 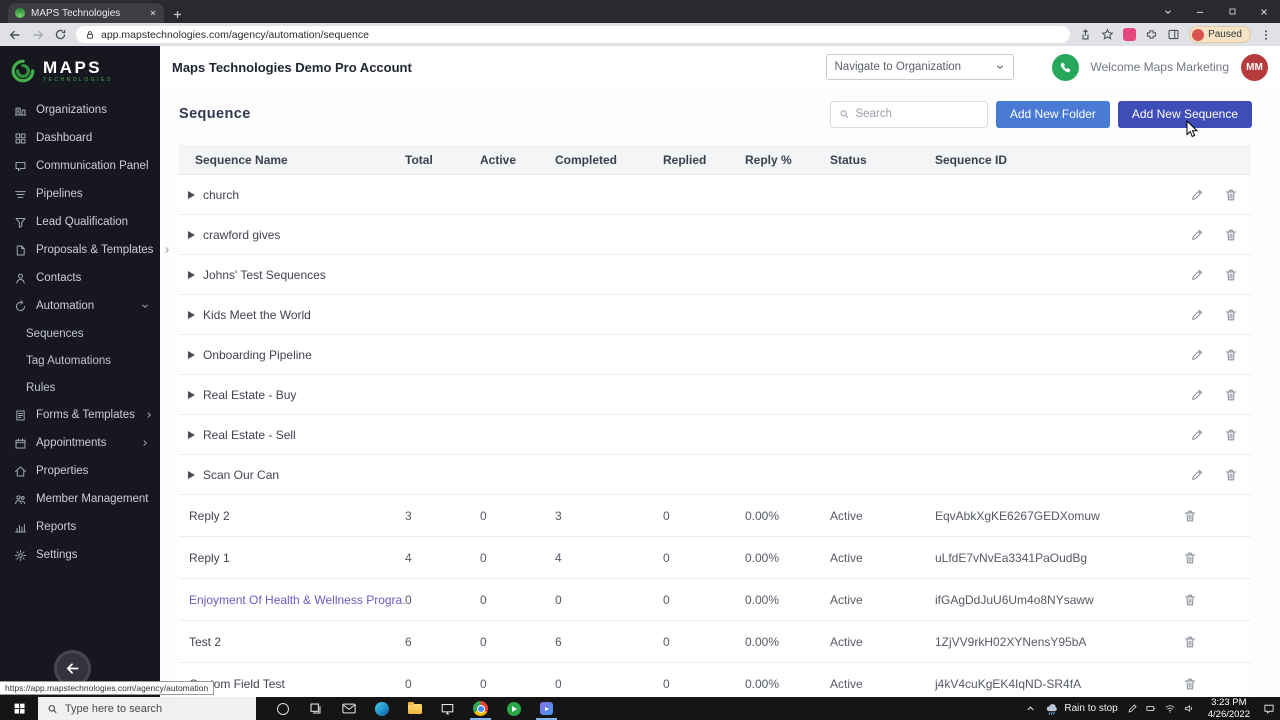 I want to click on user-avatar: MM, so click(x=1254, y=67).